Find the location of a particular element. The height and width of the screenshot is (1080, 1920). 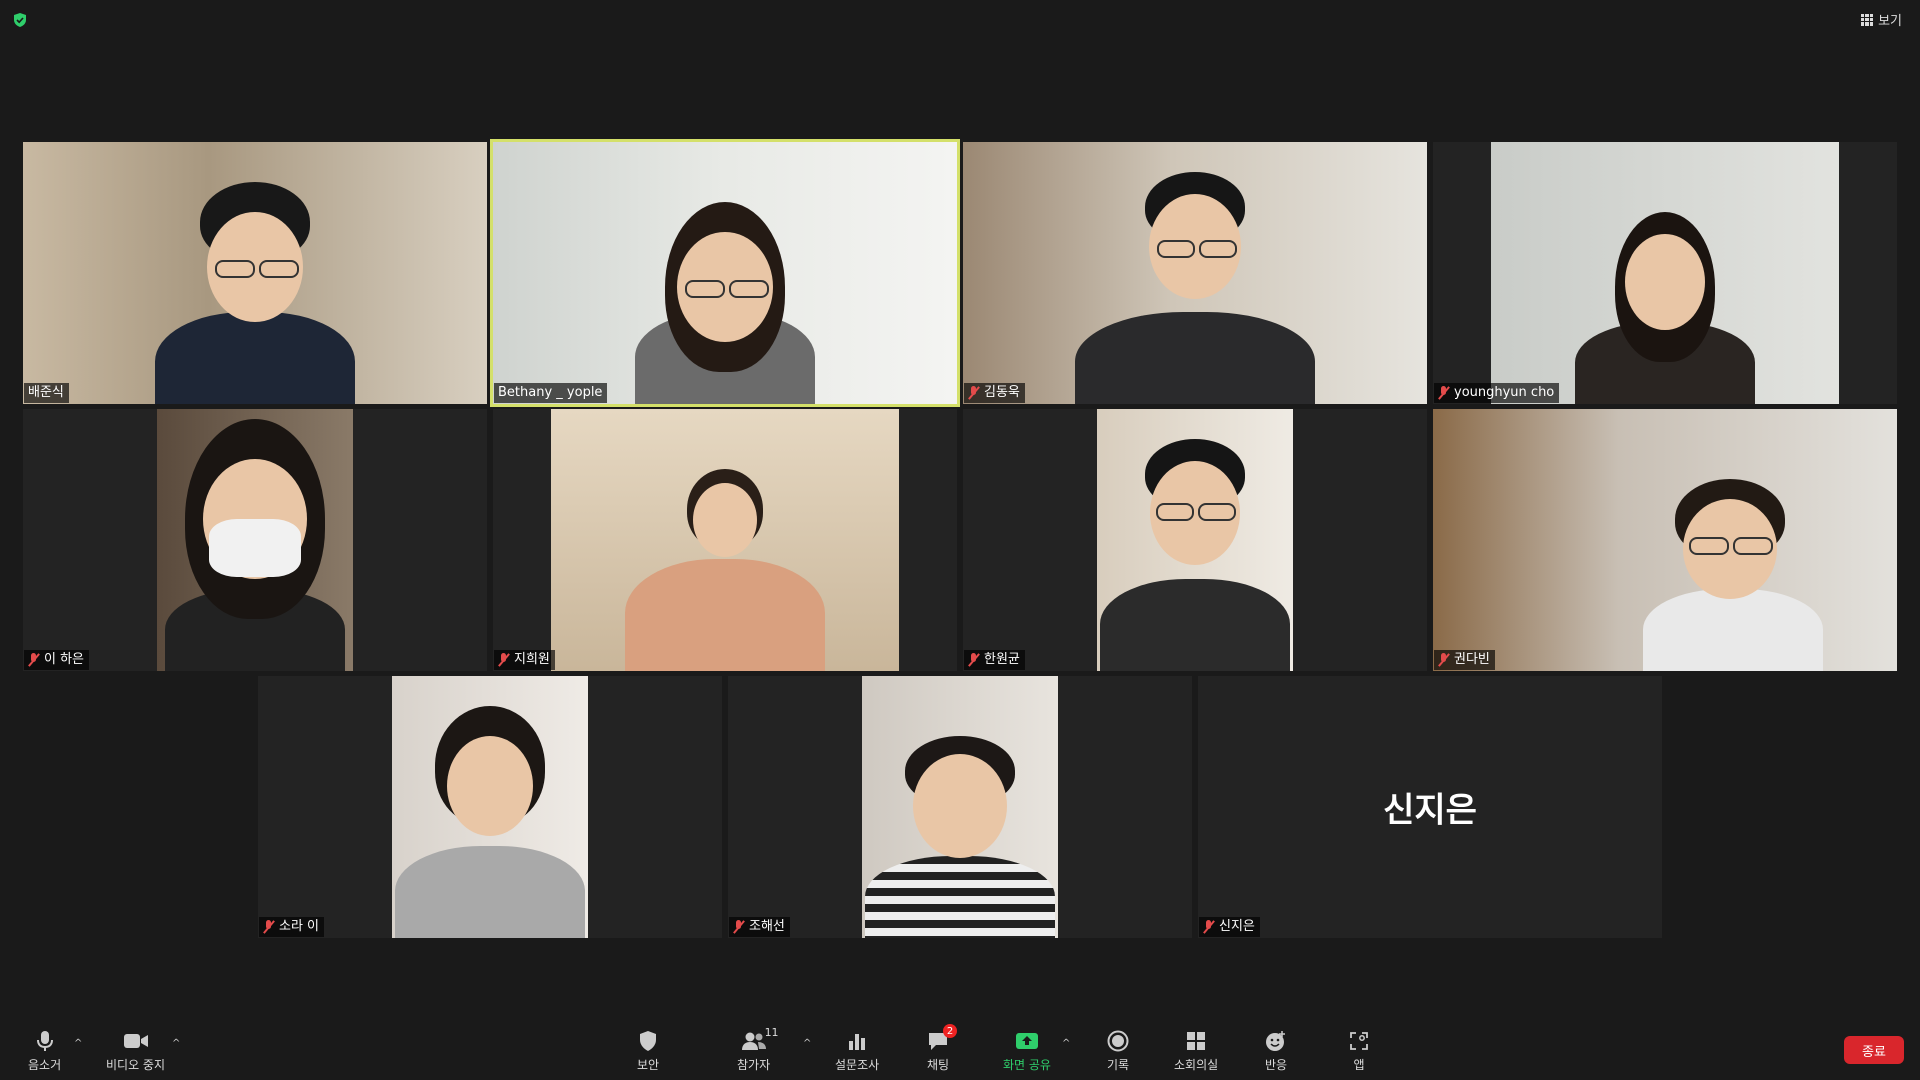

participant-nametag: 지희원 is located at coordinates (524, 660).